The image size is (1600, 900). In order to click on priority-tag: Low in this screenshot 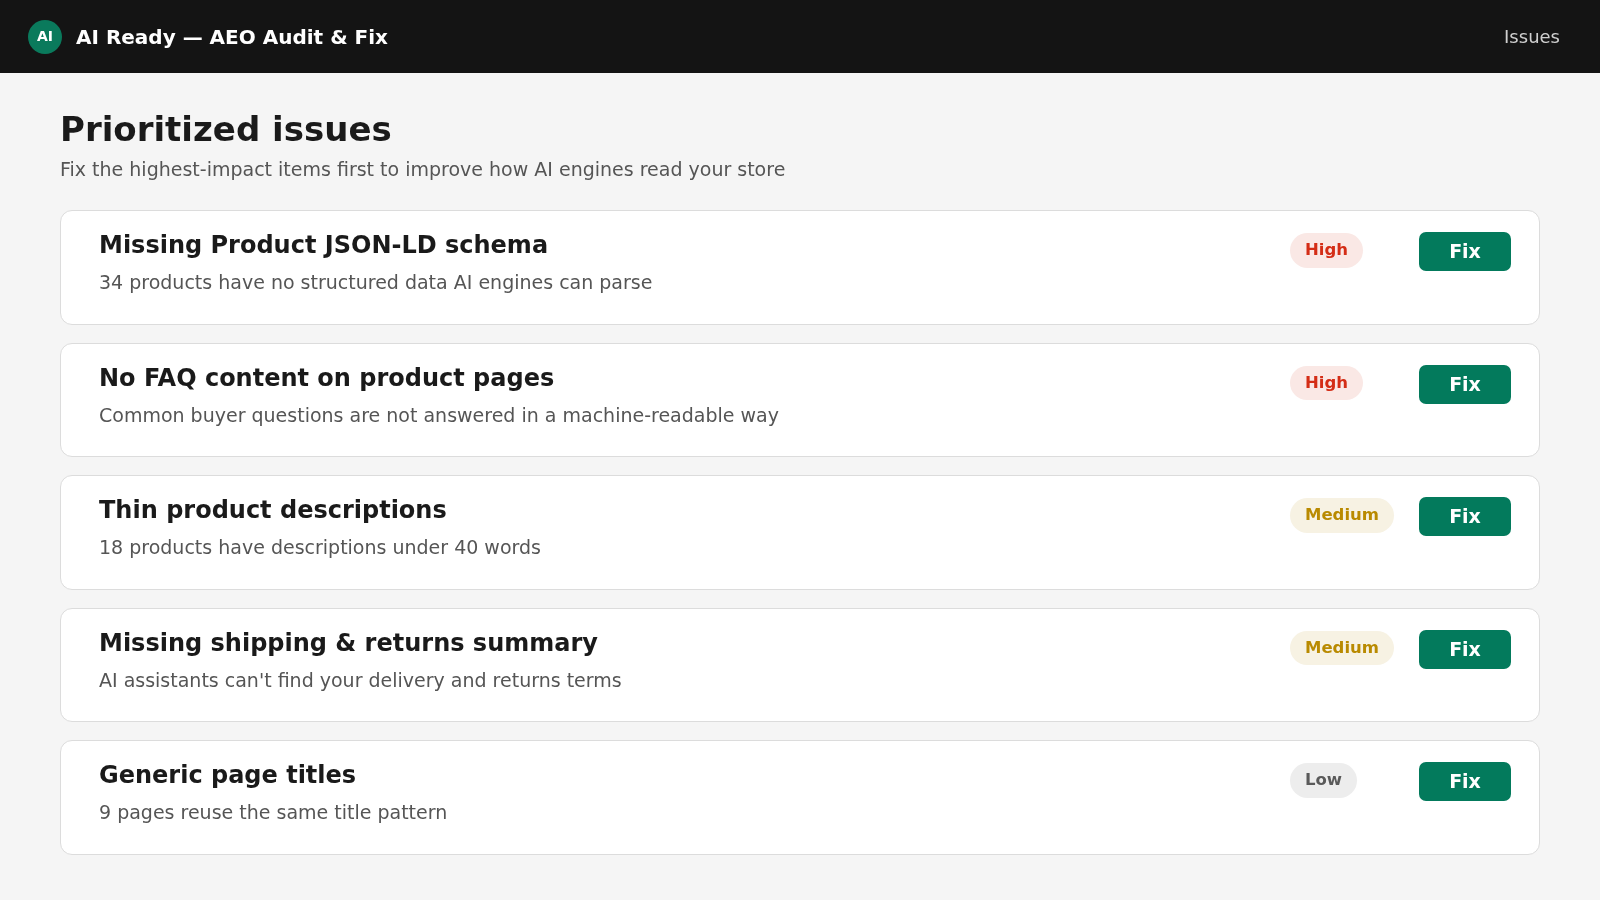, I will do `click(1324, 780)`.